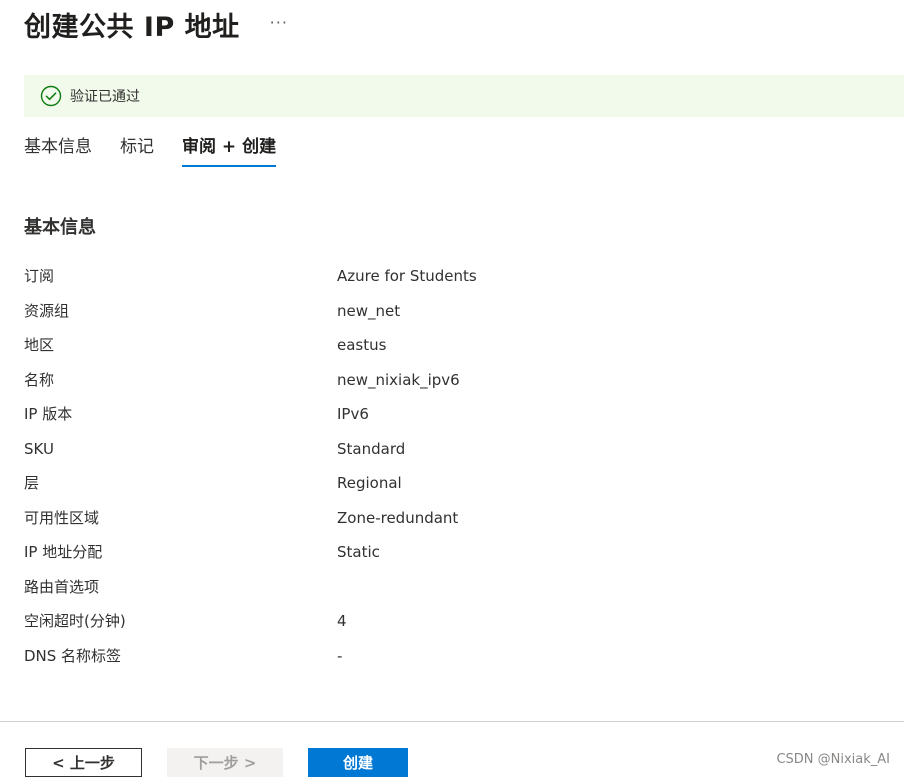 The image size is (904, 778). I want to click on watermark: CSDN @Nixiak_AI, so click(833, 759).